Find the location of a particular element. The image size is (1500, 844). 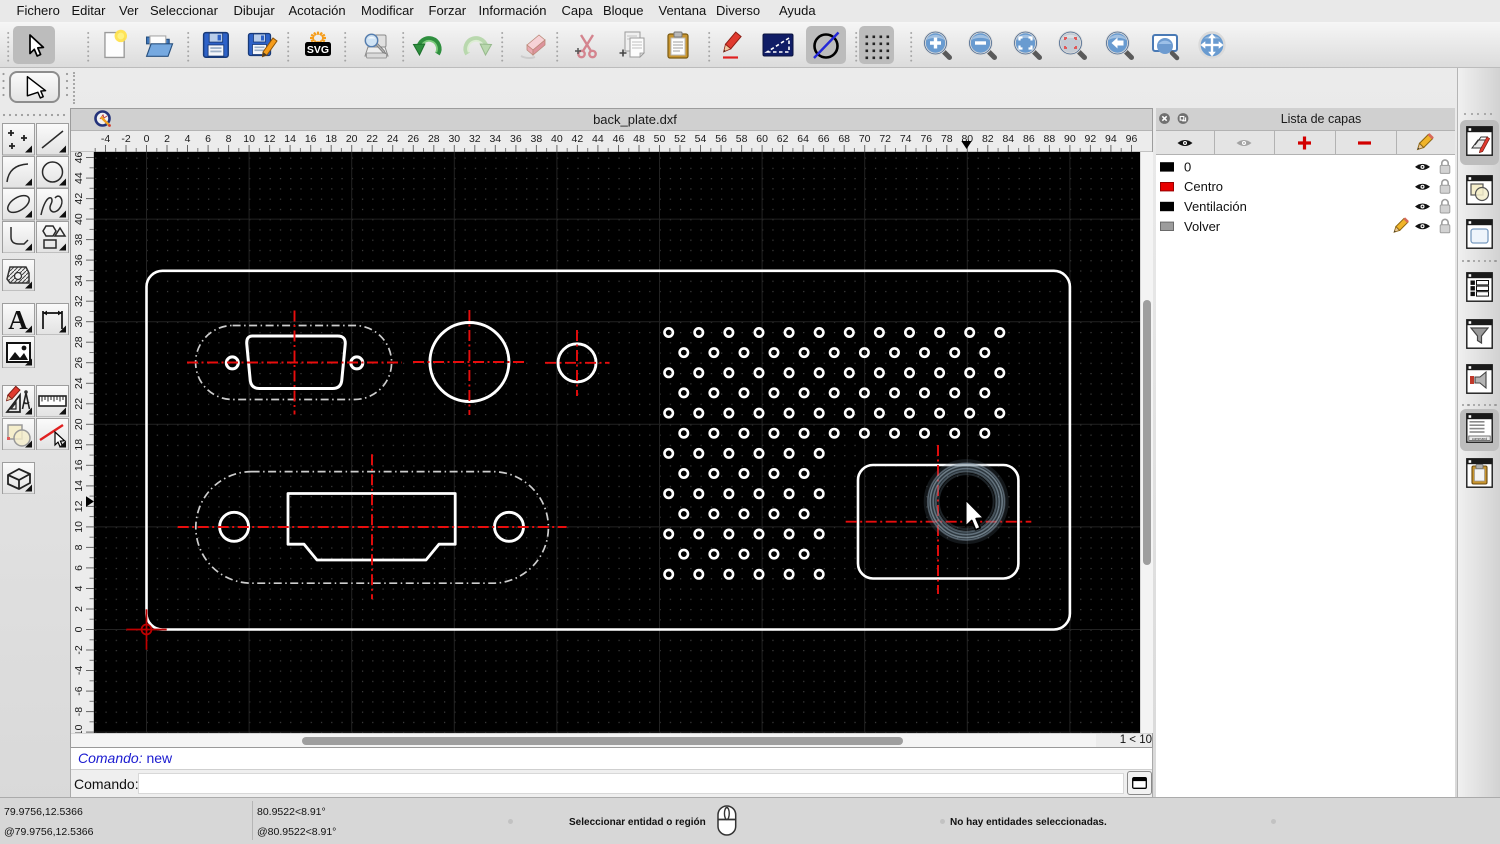

svg-text: 82 is located at coordinates (988, 139).